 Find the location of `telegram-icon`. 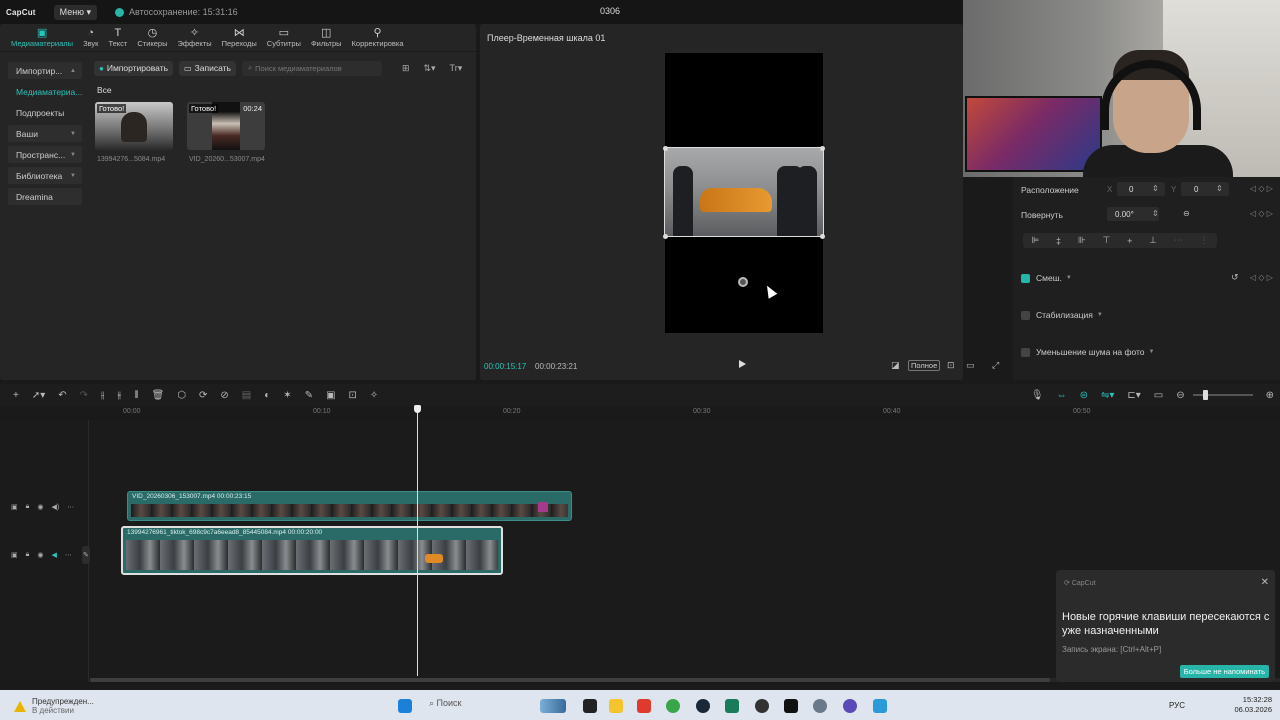

telegram-icon is located at coordinates (880, 706).